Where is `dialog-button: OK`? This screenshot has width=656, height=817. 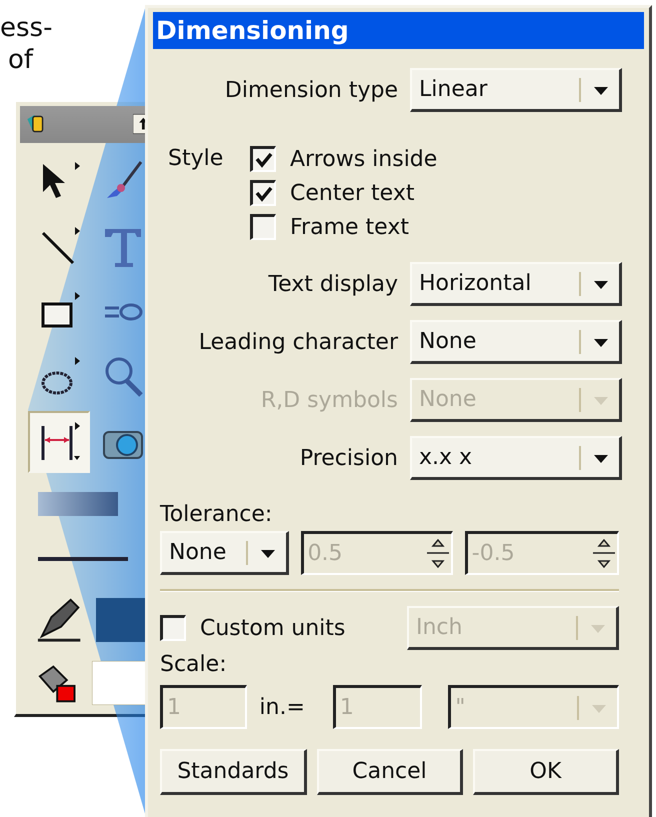 dialog-button: OK is located at coordinates (546, 772).